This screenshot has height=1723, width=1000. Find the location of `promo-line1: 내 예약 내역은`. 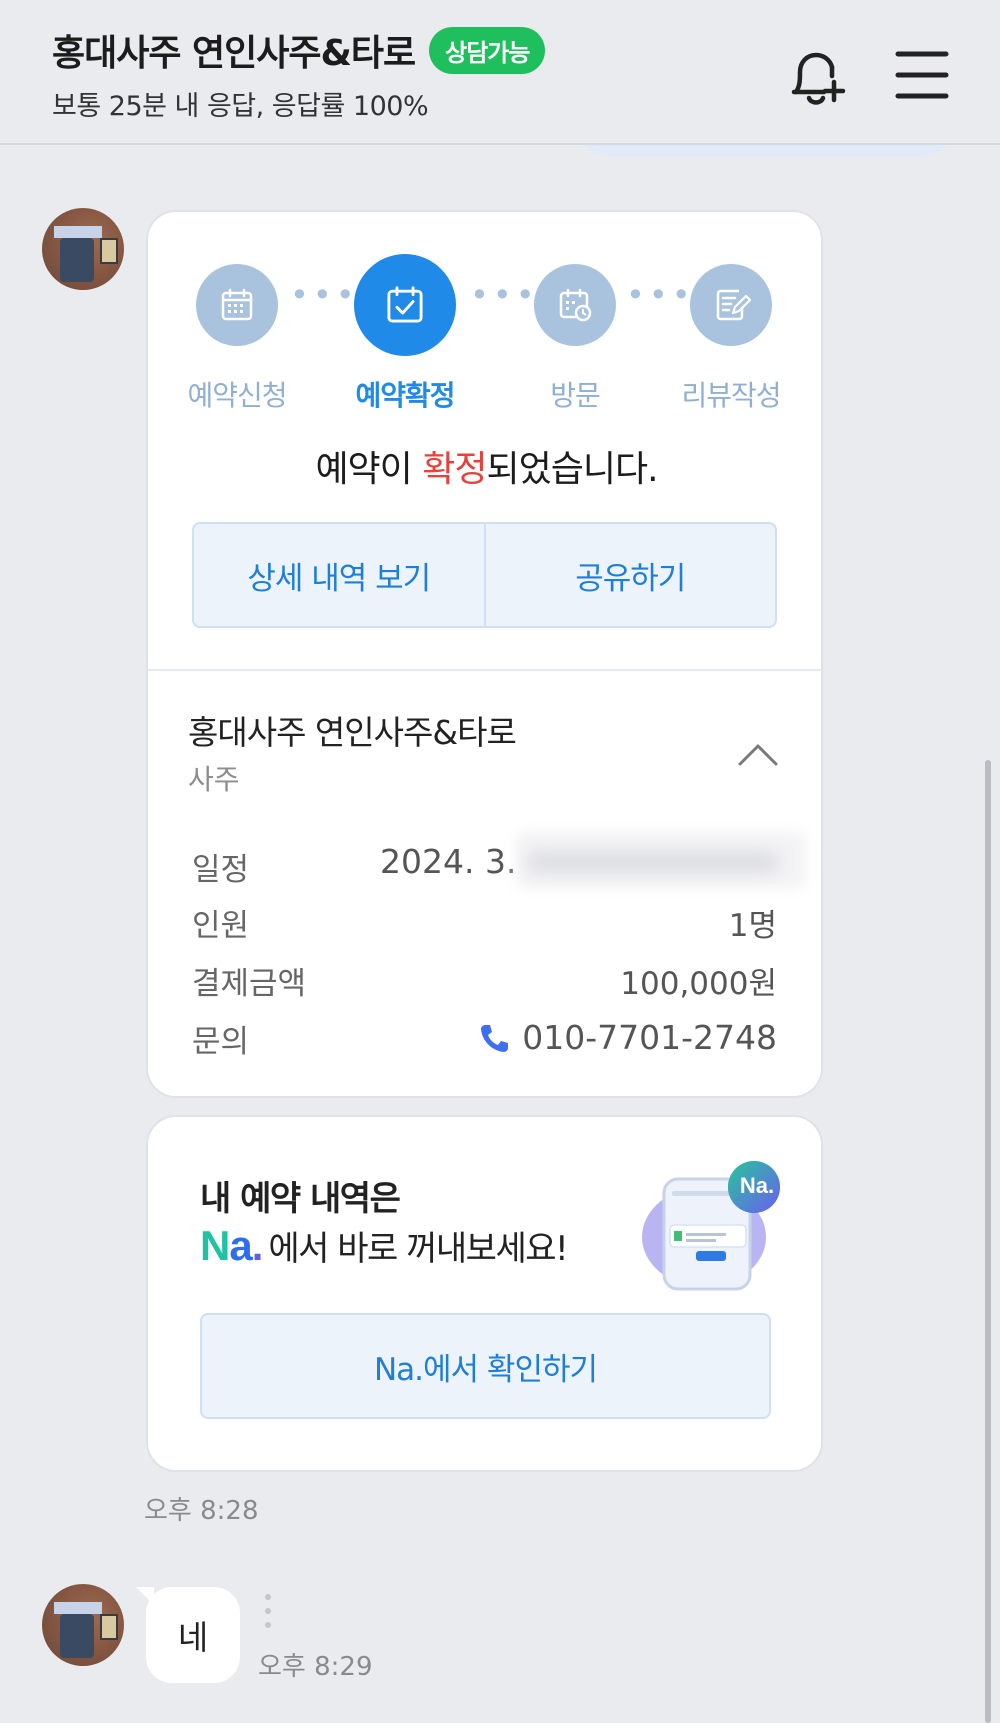

promo-line1: 내 예약 내역은 is located at coordinates (300, 1199).